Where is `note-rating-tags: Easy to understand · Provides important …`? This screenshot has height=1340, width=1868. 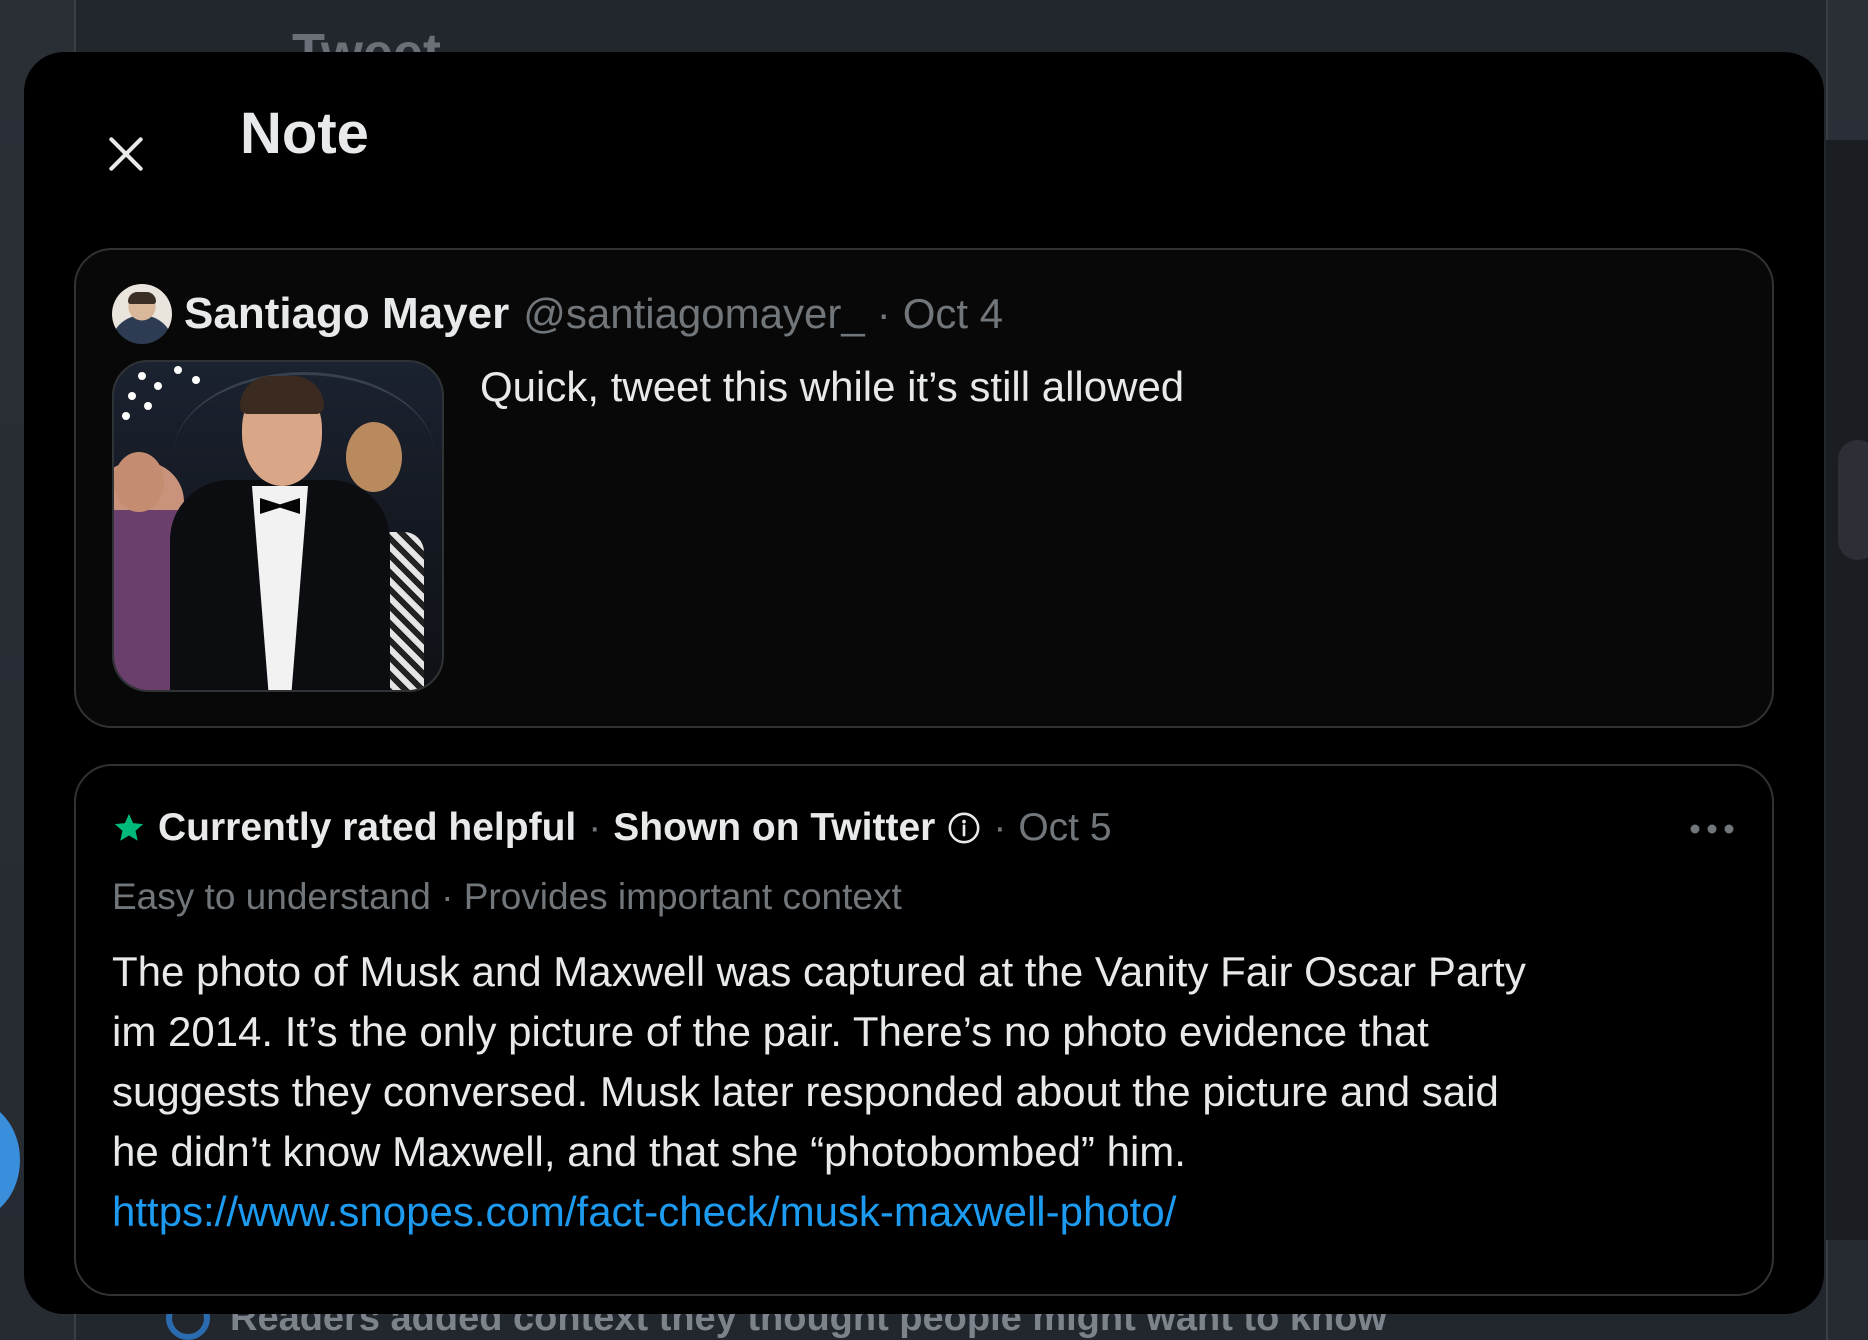
note-rating-tags: Easy to understand · Provides important … is located at coordinates (507, 896).